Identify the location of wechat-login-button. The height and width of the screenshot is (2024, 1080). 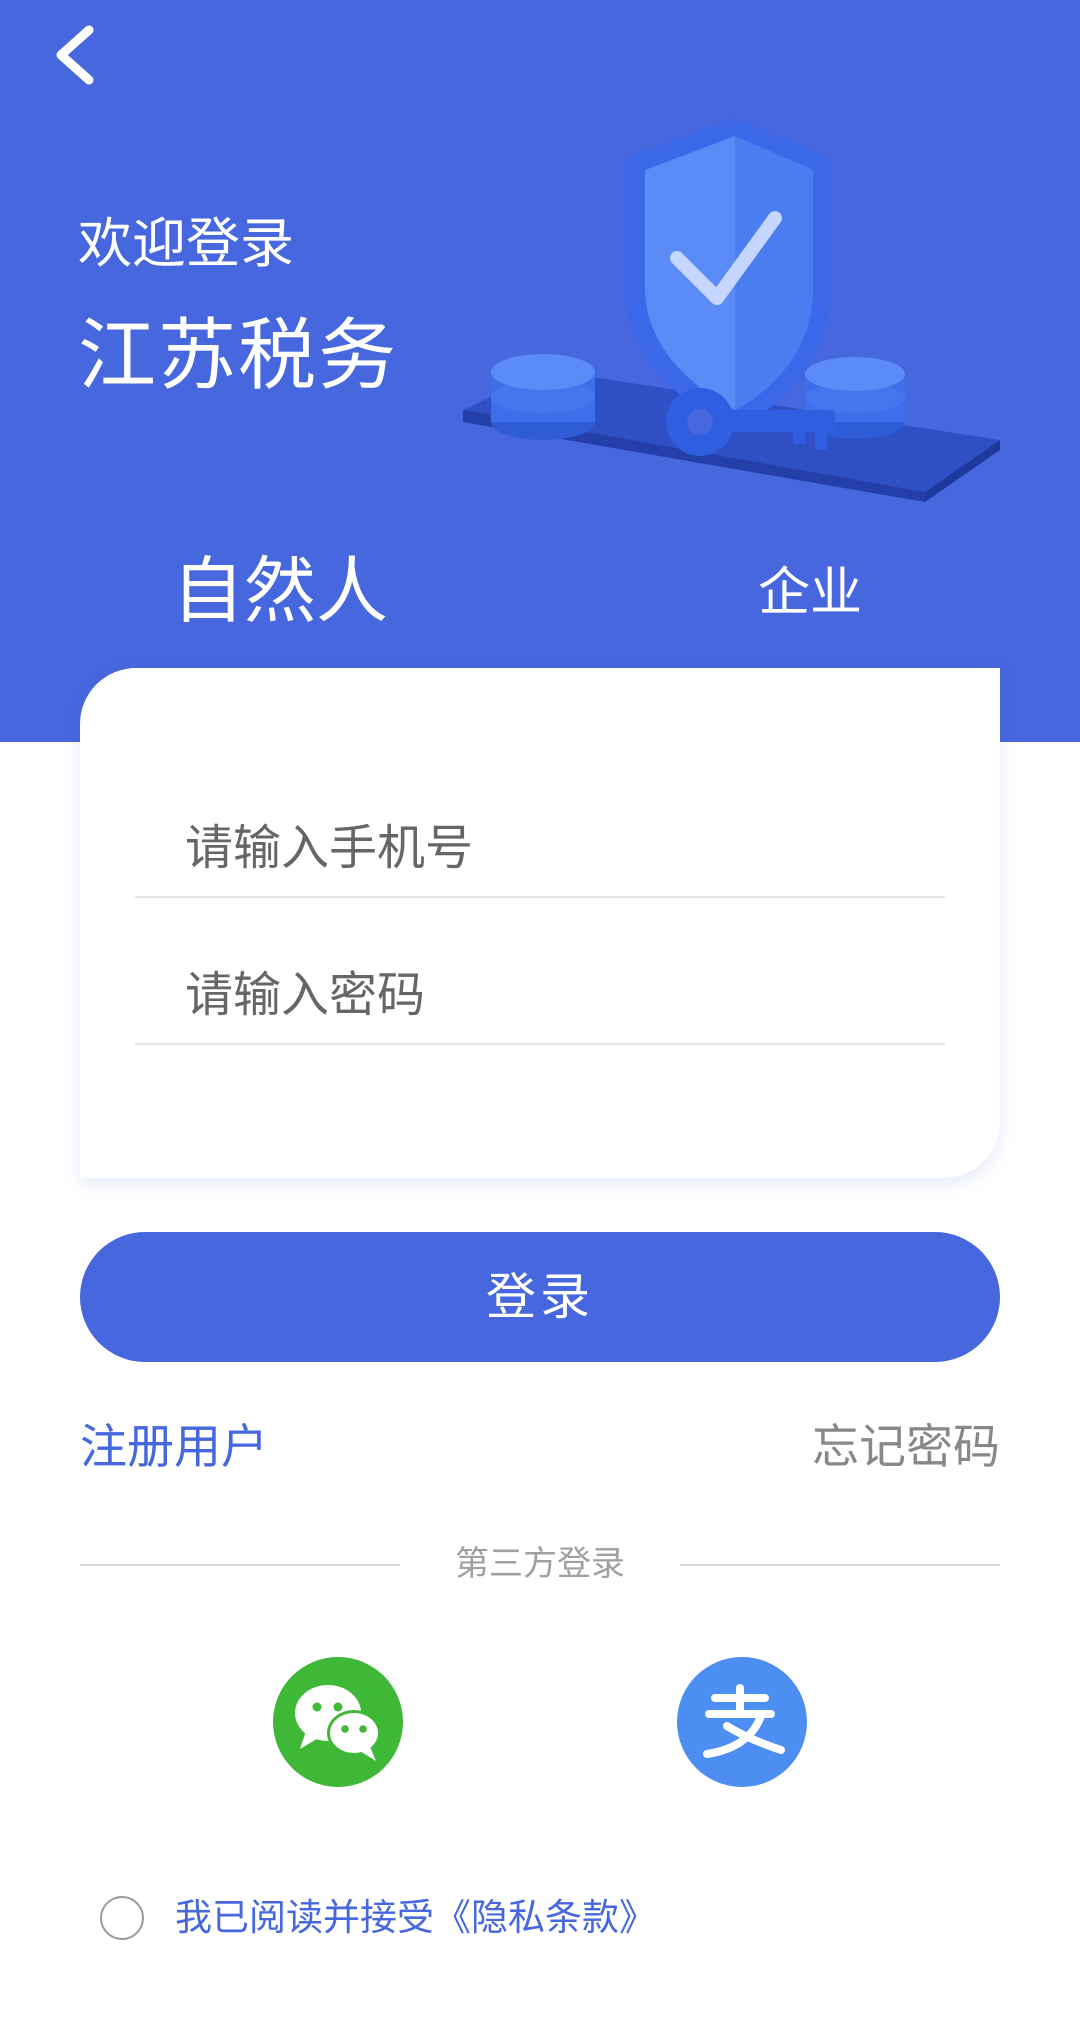
(338, 1722).